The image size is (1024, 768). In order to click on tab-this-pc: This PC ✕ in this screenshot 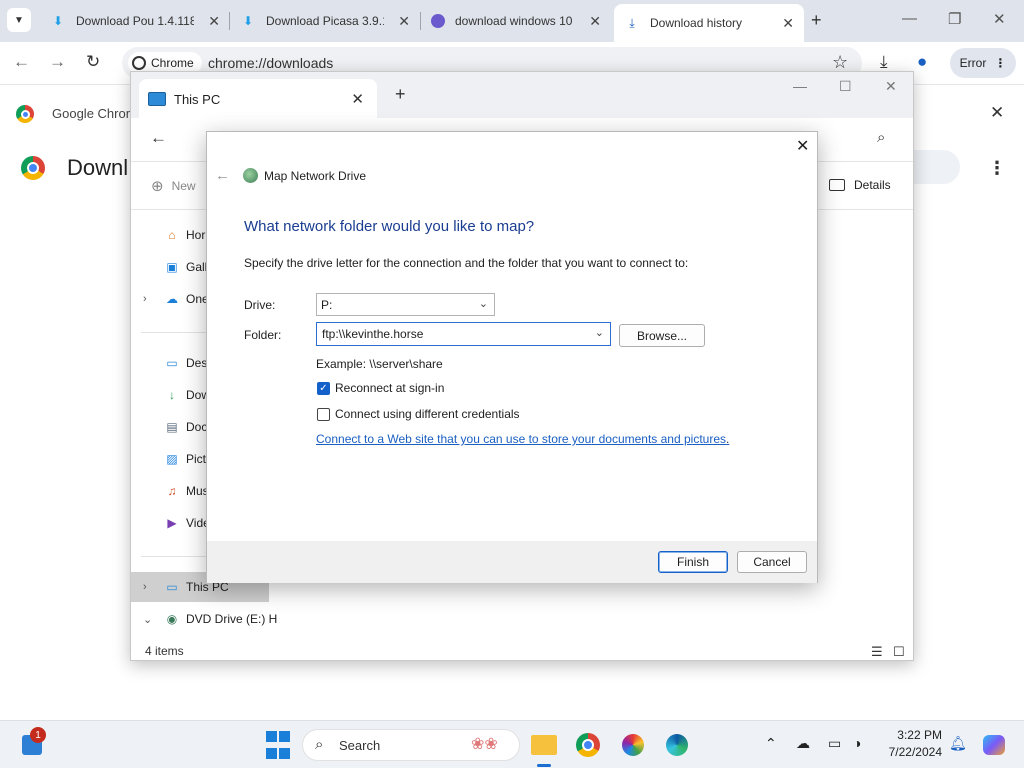, I will do `click(258, 99)`.